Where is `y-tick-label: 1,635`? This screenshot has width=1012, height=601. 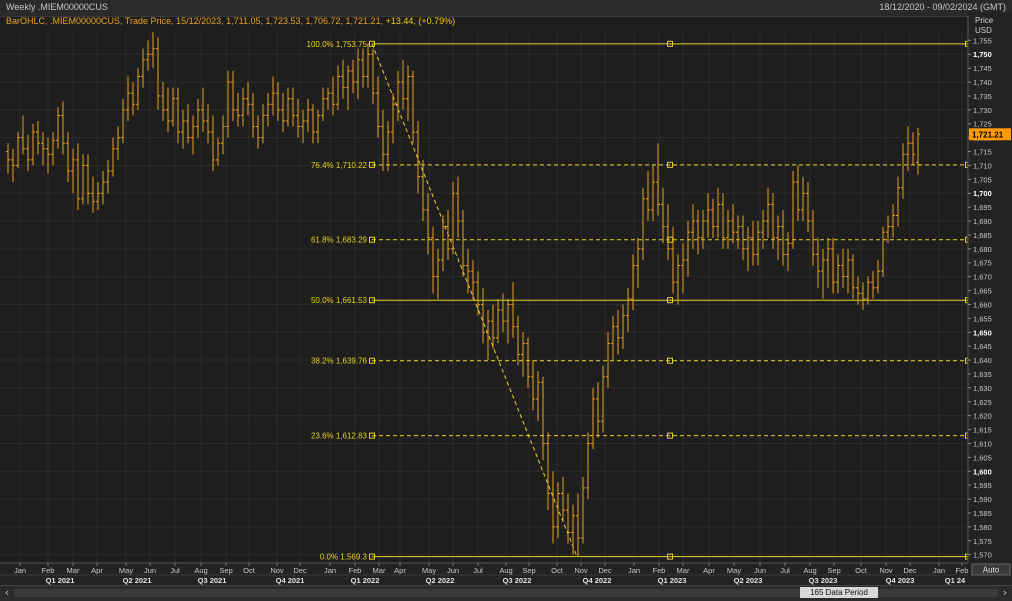 y-tick-label: 1,635 is located at coordinates (982, 374).